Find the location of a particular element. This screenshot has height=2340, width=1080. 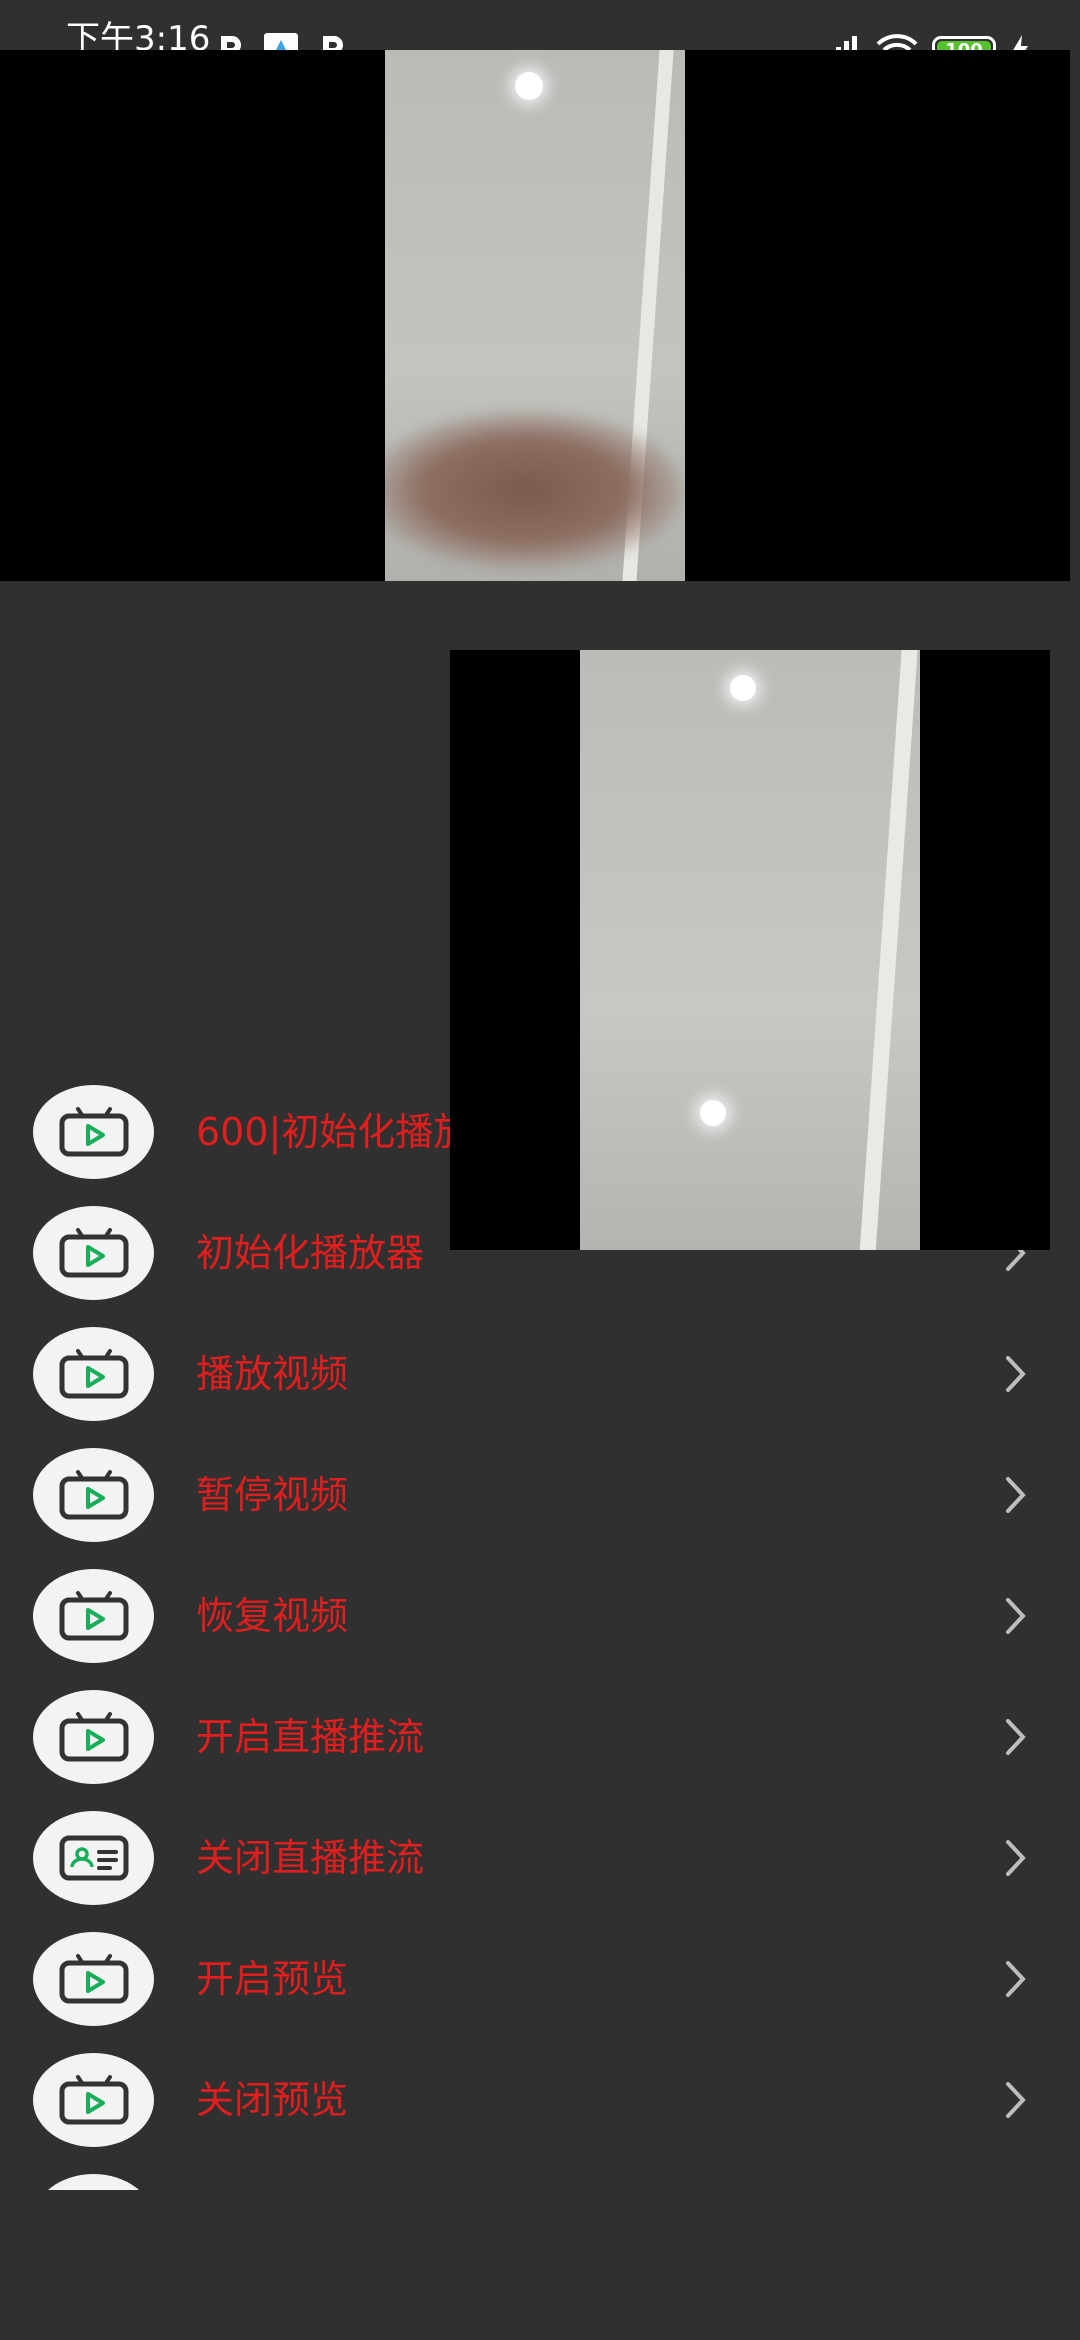

overlay-video-preview is located at coordinates (750, 950).